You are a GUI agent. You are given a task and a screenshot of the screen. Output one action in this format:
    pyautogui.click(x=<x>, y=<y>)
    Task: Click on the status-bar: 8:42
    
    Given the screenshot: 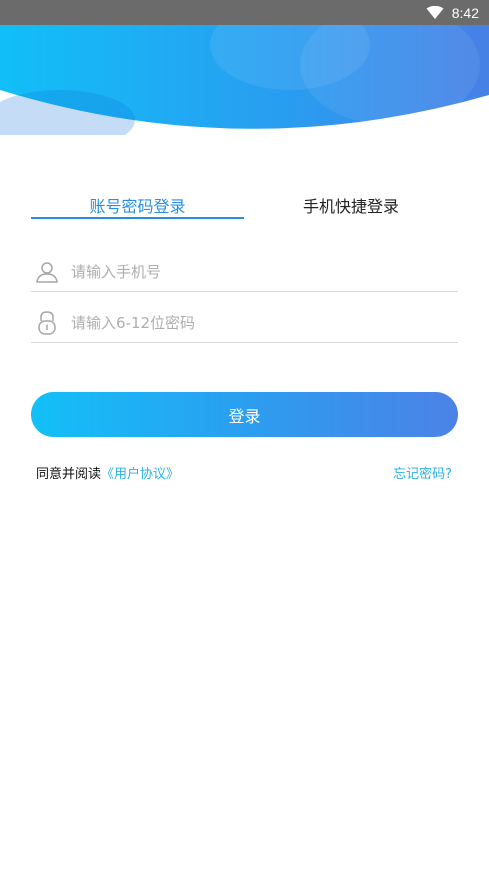 What is the action you would take?
    pyautogui.click(x=244, y=12)
    